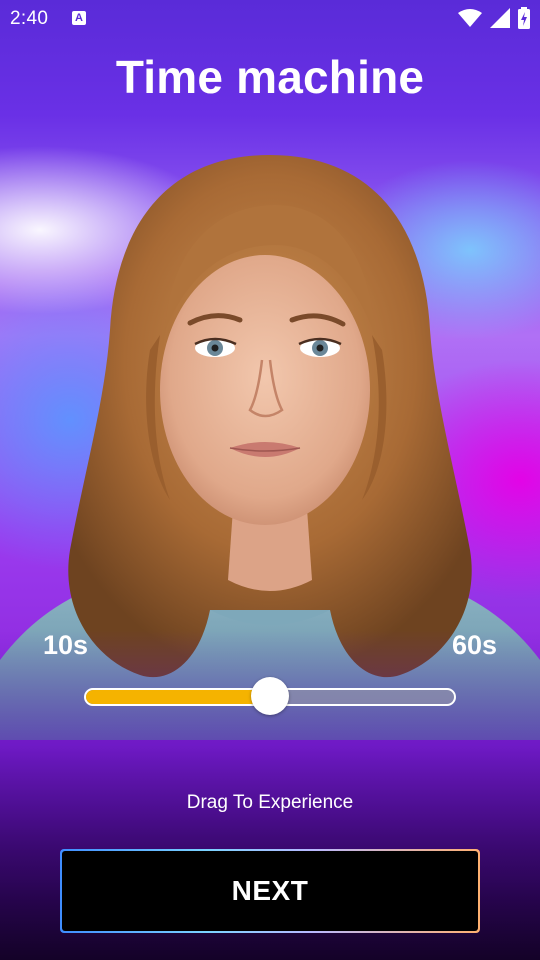  I want to click on battery-charging-icon, so click(524, 18).